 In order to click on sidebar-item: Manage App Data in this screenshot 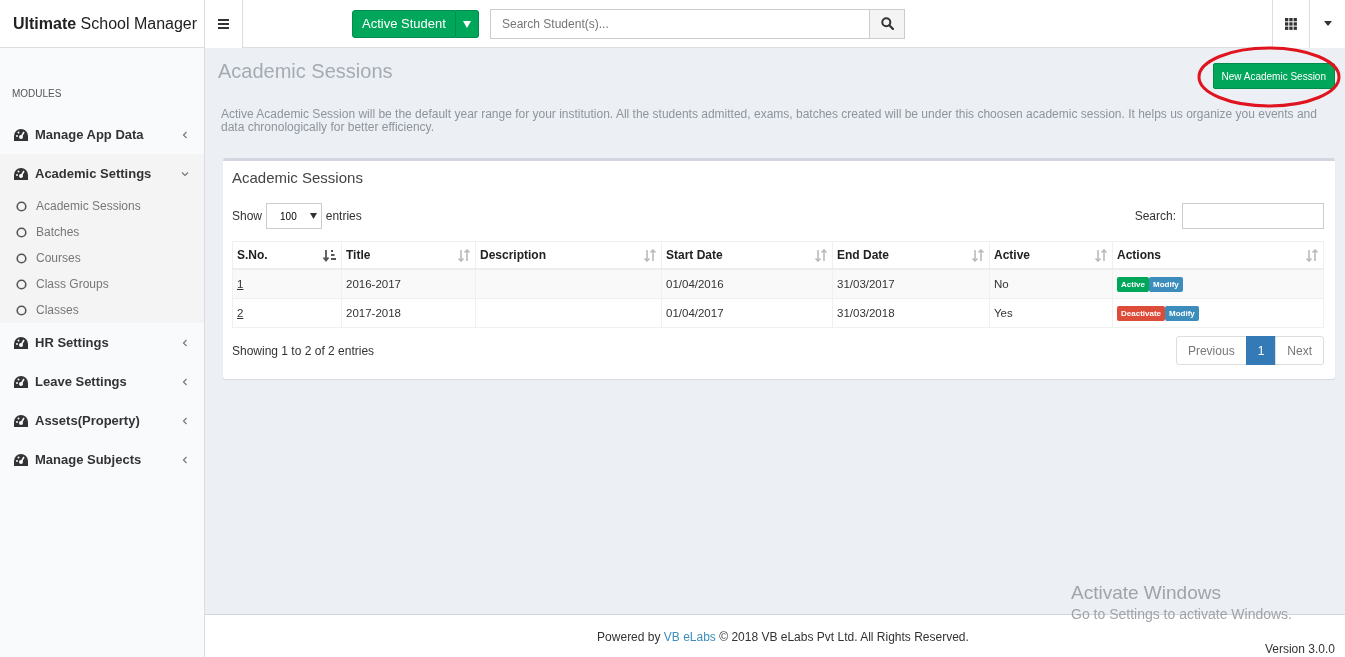, I will do `click(102, 134)`.